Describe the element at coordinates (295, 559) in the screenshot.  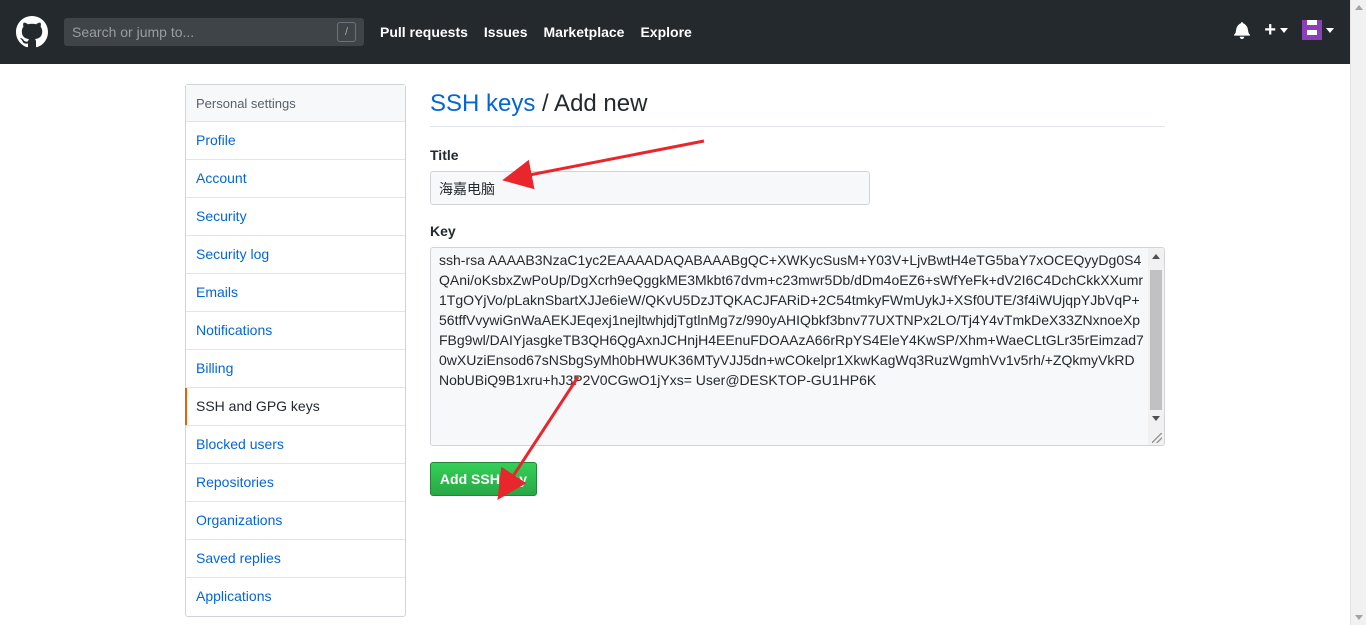
I see `sidebar-item-saved-replies: Saved replies` at that location.